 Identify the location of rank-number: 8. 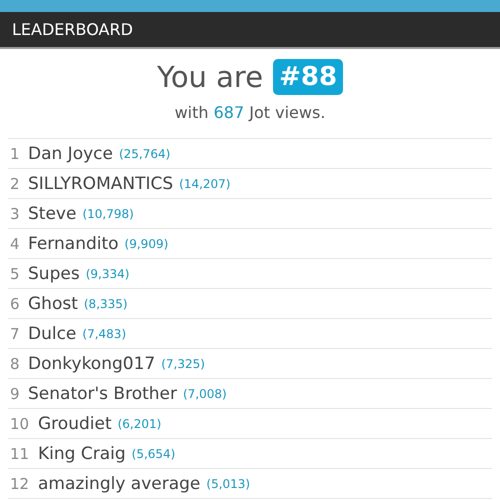
(15, 363).